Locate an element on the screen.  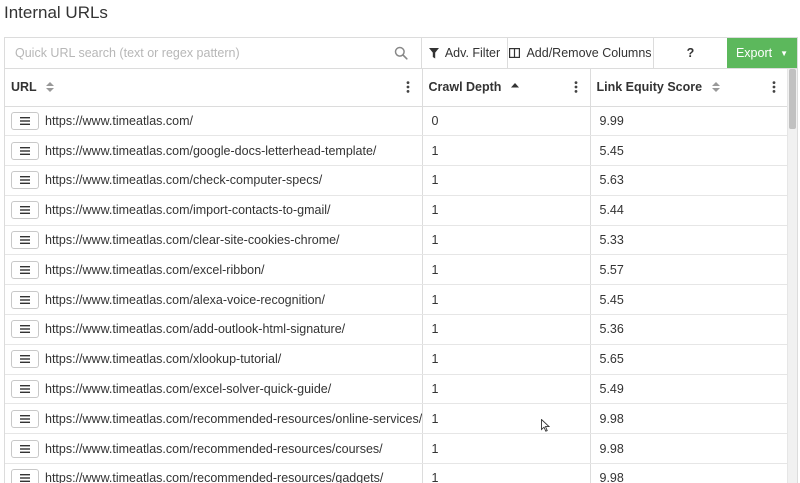
filter-icon is located at coordinates (433, 52).